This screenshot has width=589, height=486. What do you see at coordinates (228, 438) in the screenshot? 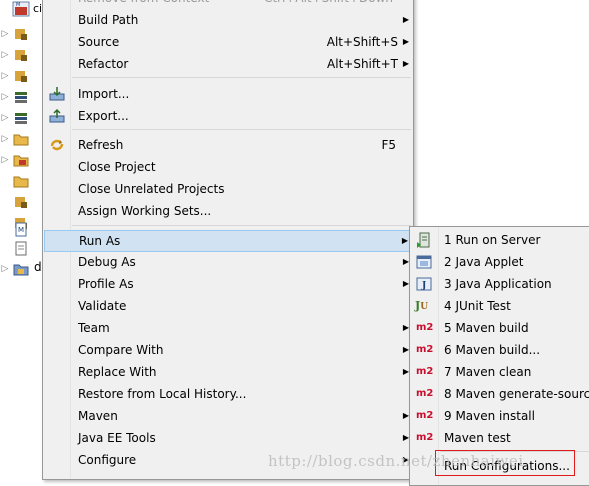
I see `menu-item-java-ee-tools: Java EE Tools ▶` at bounding box center [228, 438].